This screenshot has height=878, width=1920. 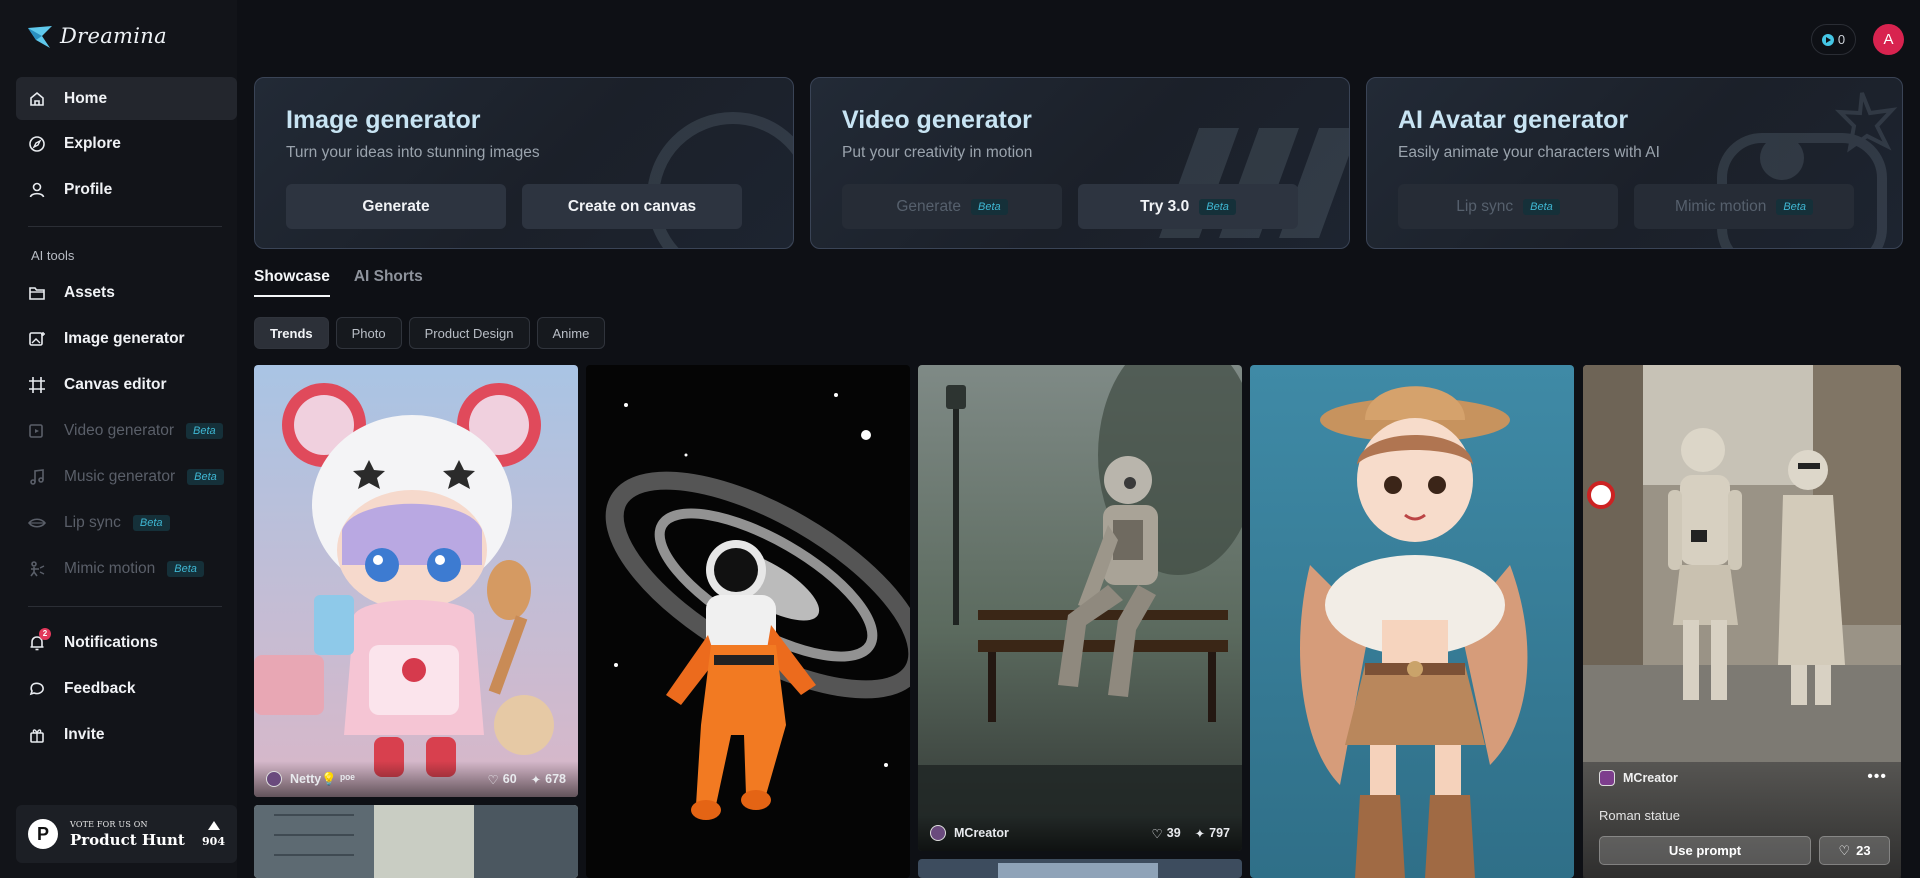 What do you see at coordinates (37, 431) in the screenshot?
I see `video-icon` at bounding box center [37, 431].